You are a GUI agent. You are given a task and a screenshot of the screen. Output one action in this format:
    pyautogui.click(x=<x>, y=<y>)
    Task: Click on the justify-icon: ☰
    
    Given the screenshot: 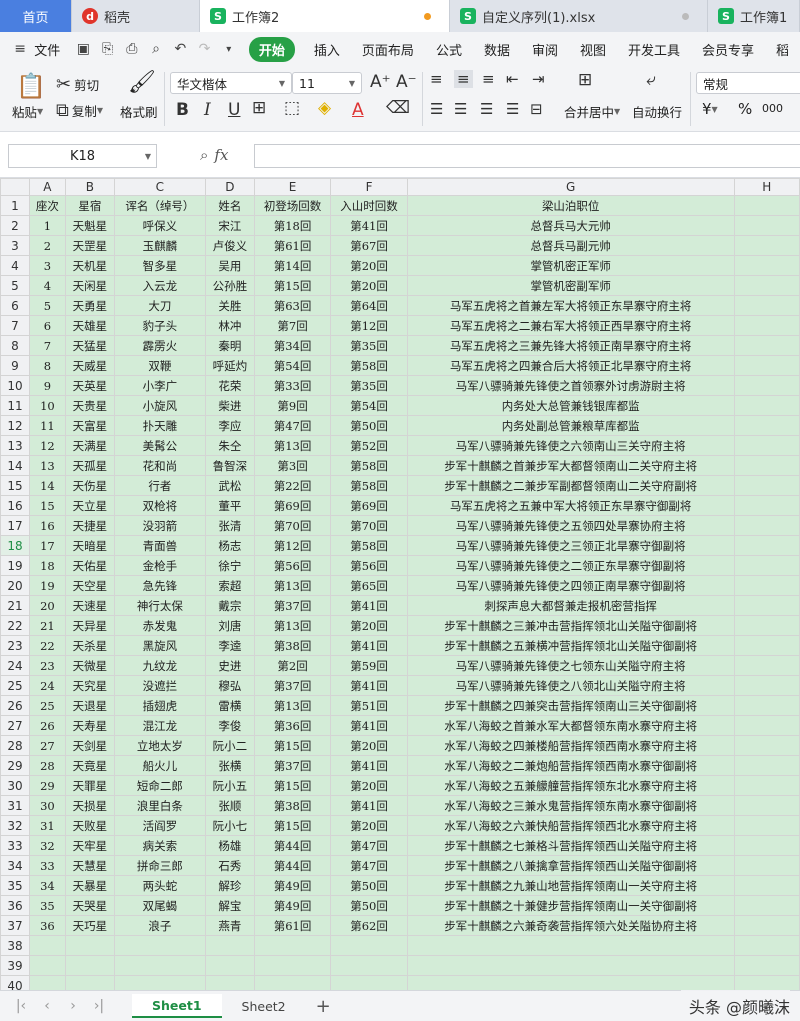 What is the action you would take?
    pyautogui.click(x=512, y=109)
    